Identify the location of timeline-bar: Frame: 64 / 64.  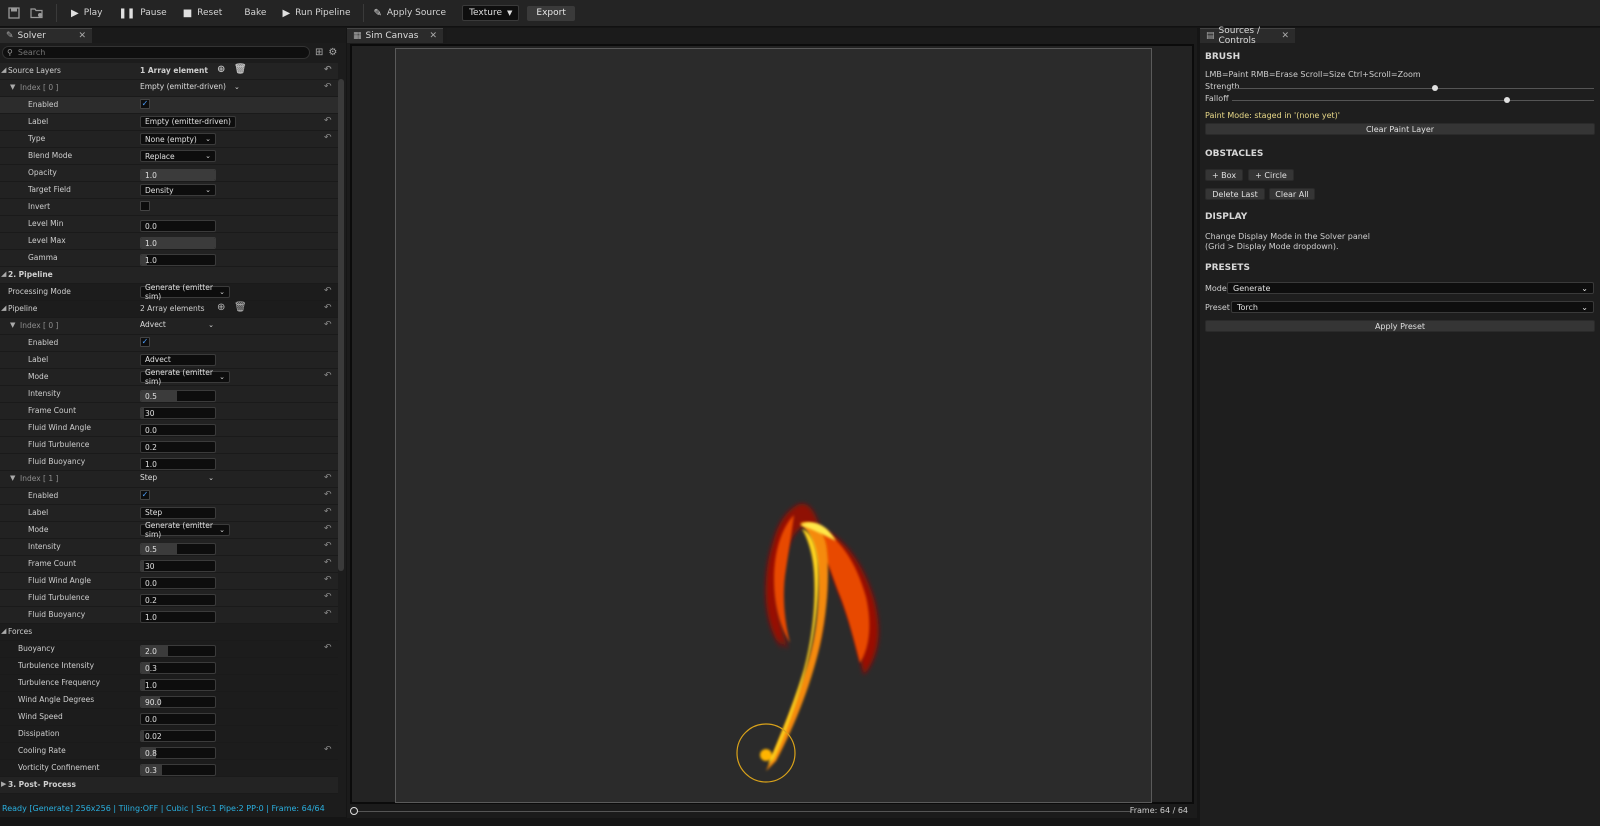
(772, 812).